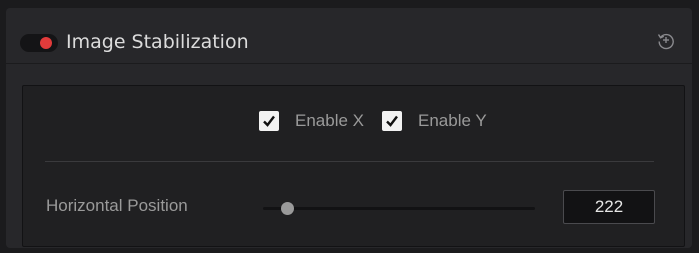 The width and height of the screenshot is (699, 253). Describe the element at coordinates (399, 208) in the screenshot. I see `horizontal-position-slider` at that location.